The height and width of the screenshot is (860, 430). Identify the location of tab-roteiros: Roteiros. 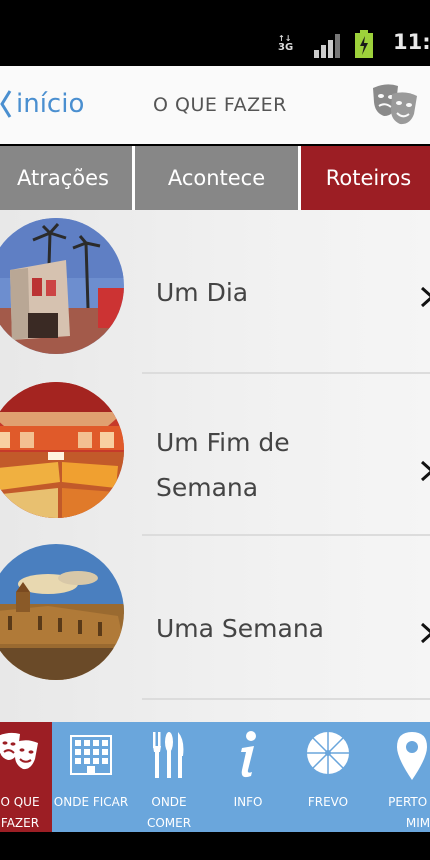
(365, 178).